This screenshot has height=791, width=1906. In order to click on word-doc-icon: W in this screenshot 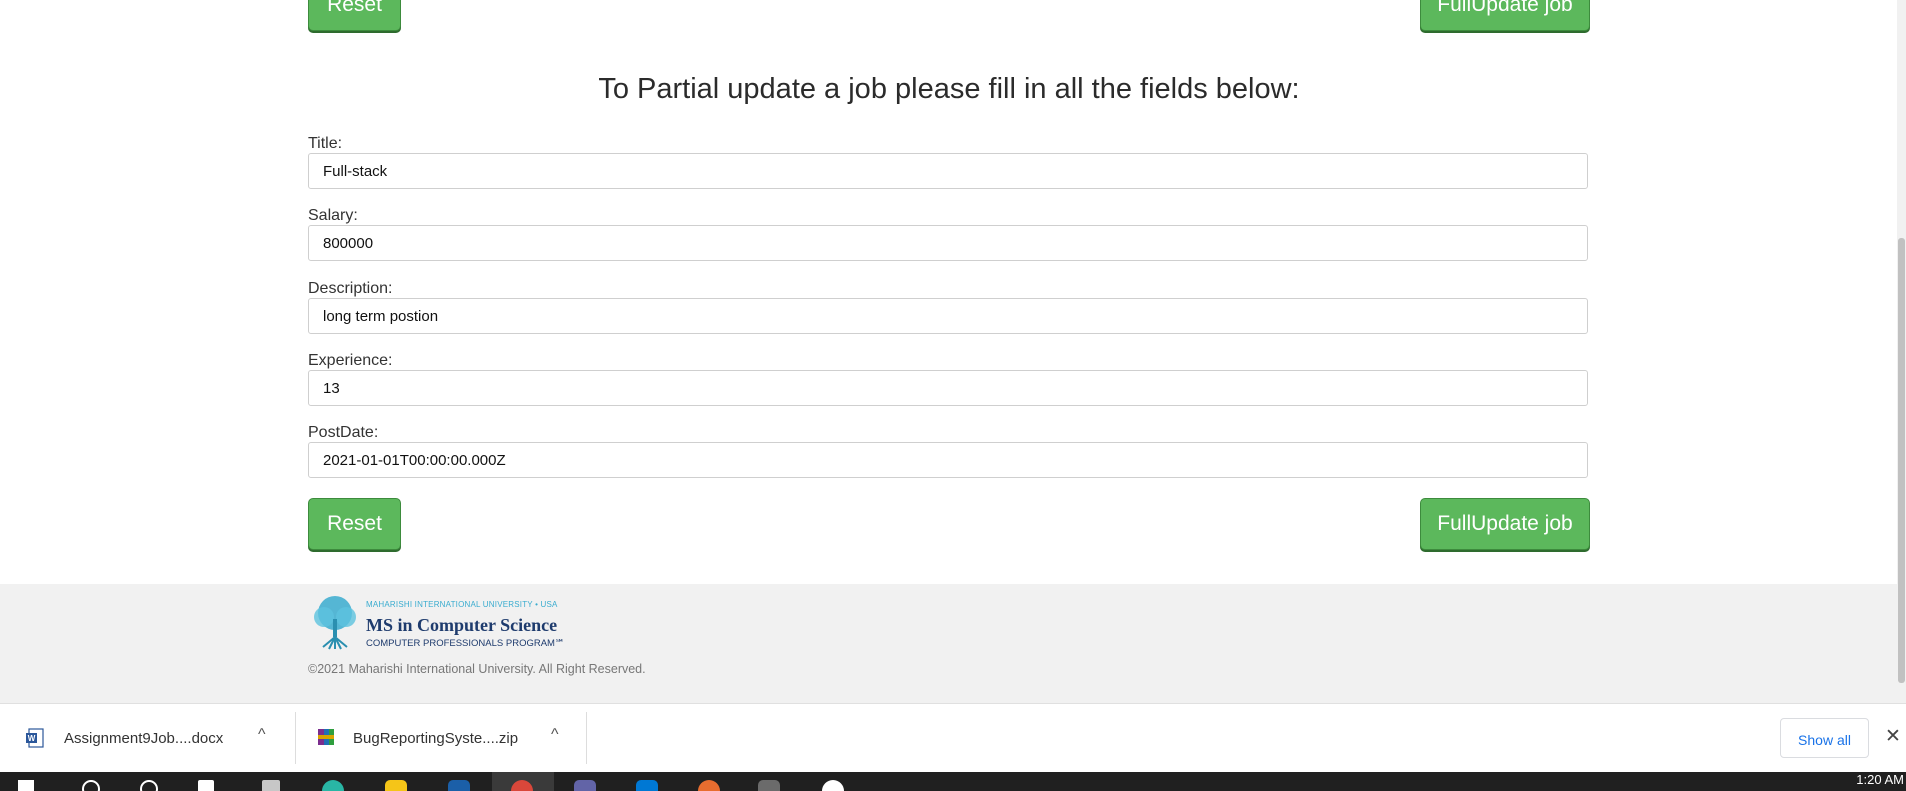, I will do `click(35, 738)`.